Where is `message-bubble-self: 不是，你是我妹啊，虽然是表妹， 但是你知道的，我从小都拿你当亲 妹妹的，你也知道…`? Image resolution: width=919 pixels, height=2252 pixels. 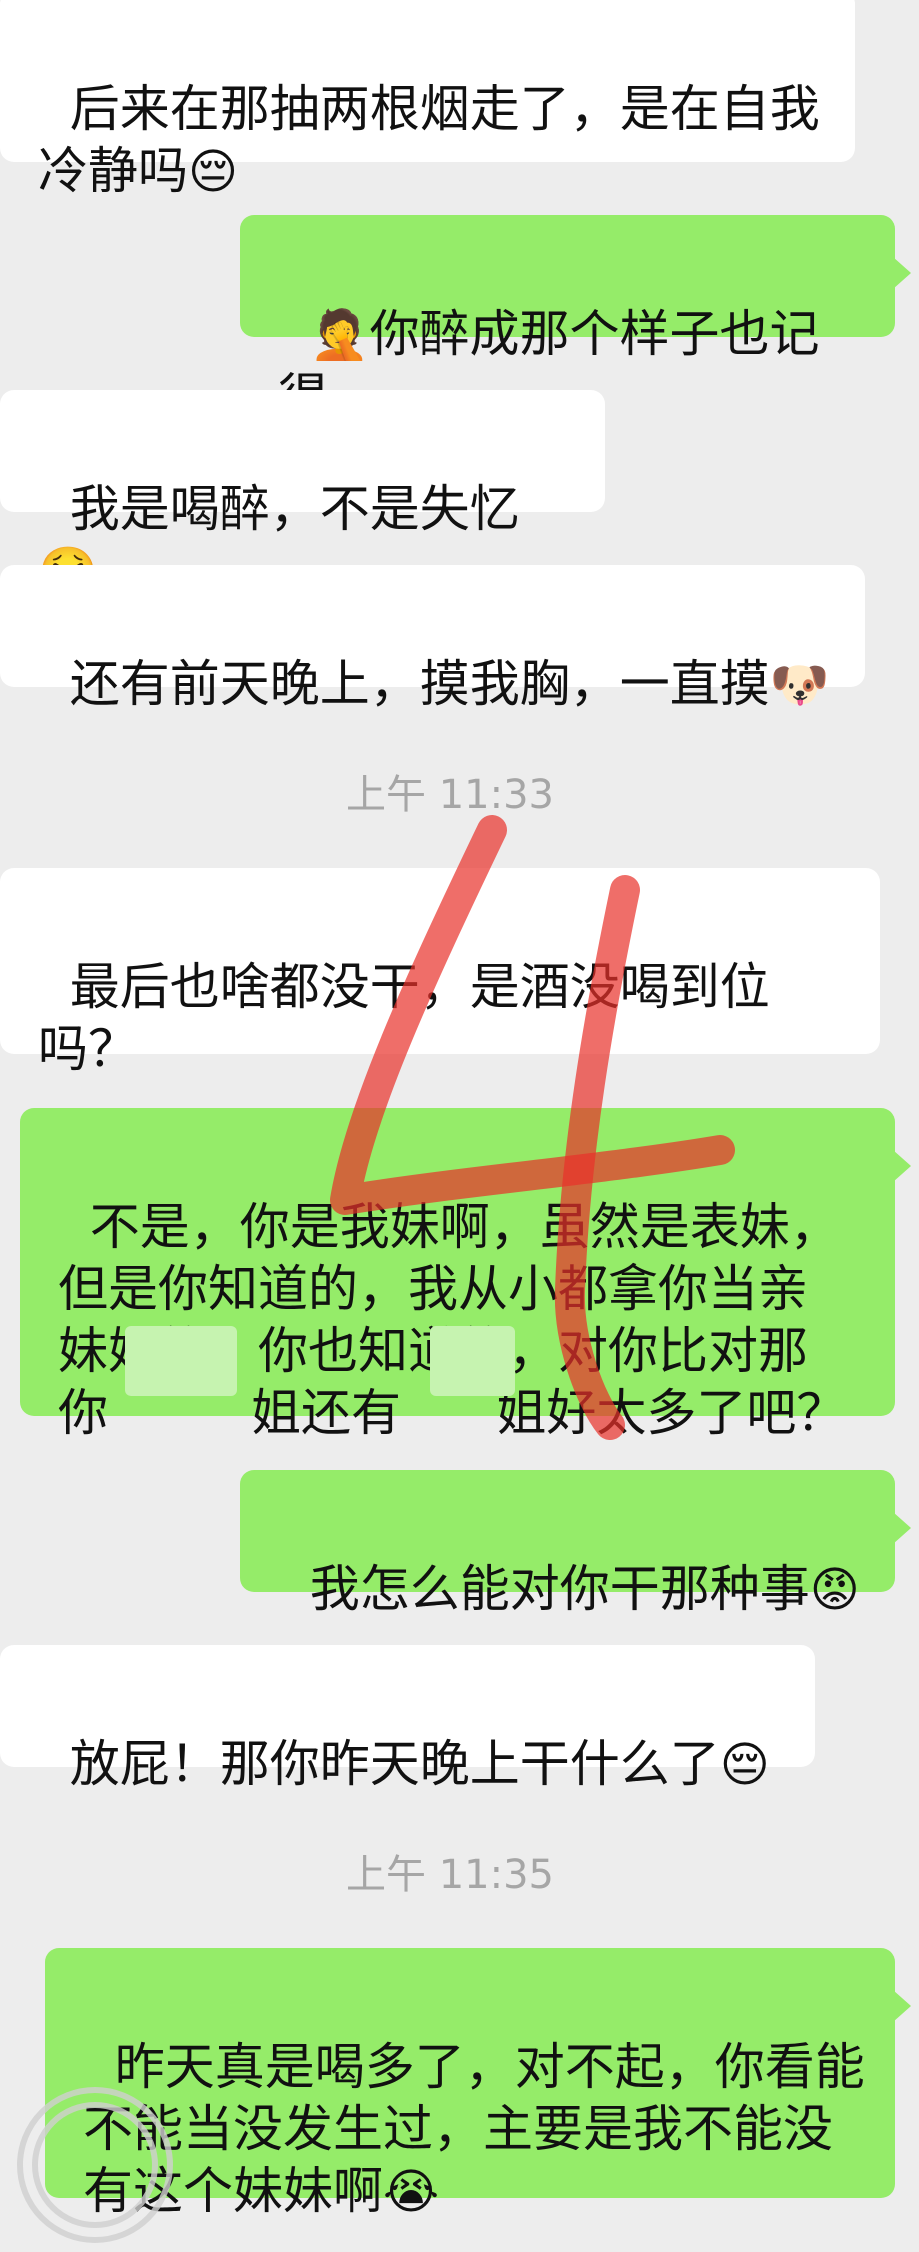
message-bubble-self: 不是，你是我妹啊，虽然是表妹， 但是你知道的，我从小都拿你当亲 妹妹的，你也知道… is located at coordinates (465, 1275).